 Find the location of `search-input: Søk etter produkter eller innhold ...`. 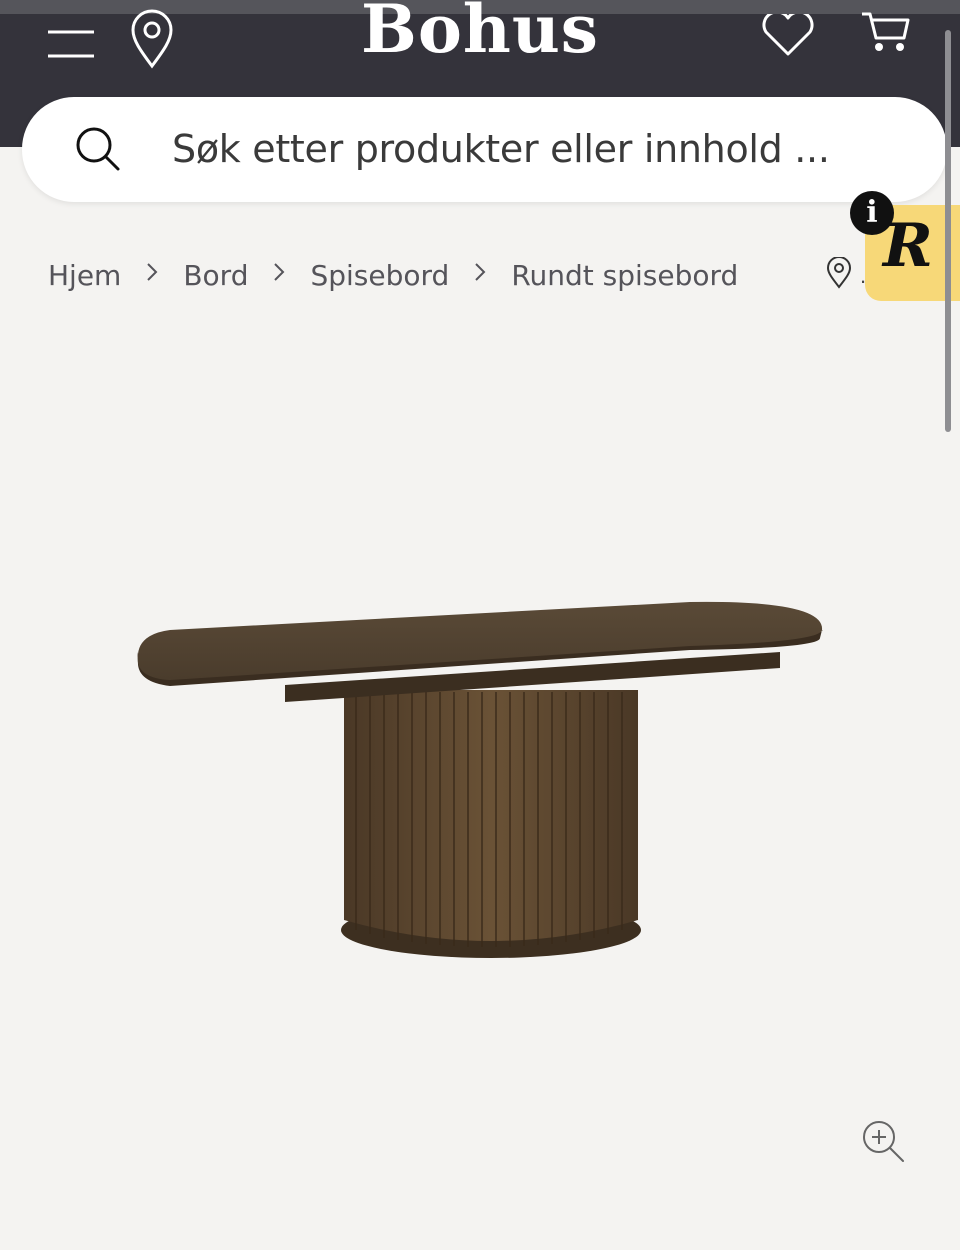

search-input: Søk etter produkter eller innhold ... is located at coordinates (501, 149).